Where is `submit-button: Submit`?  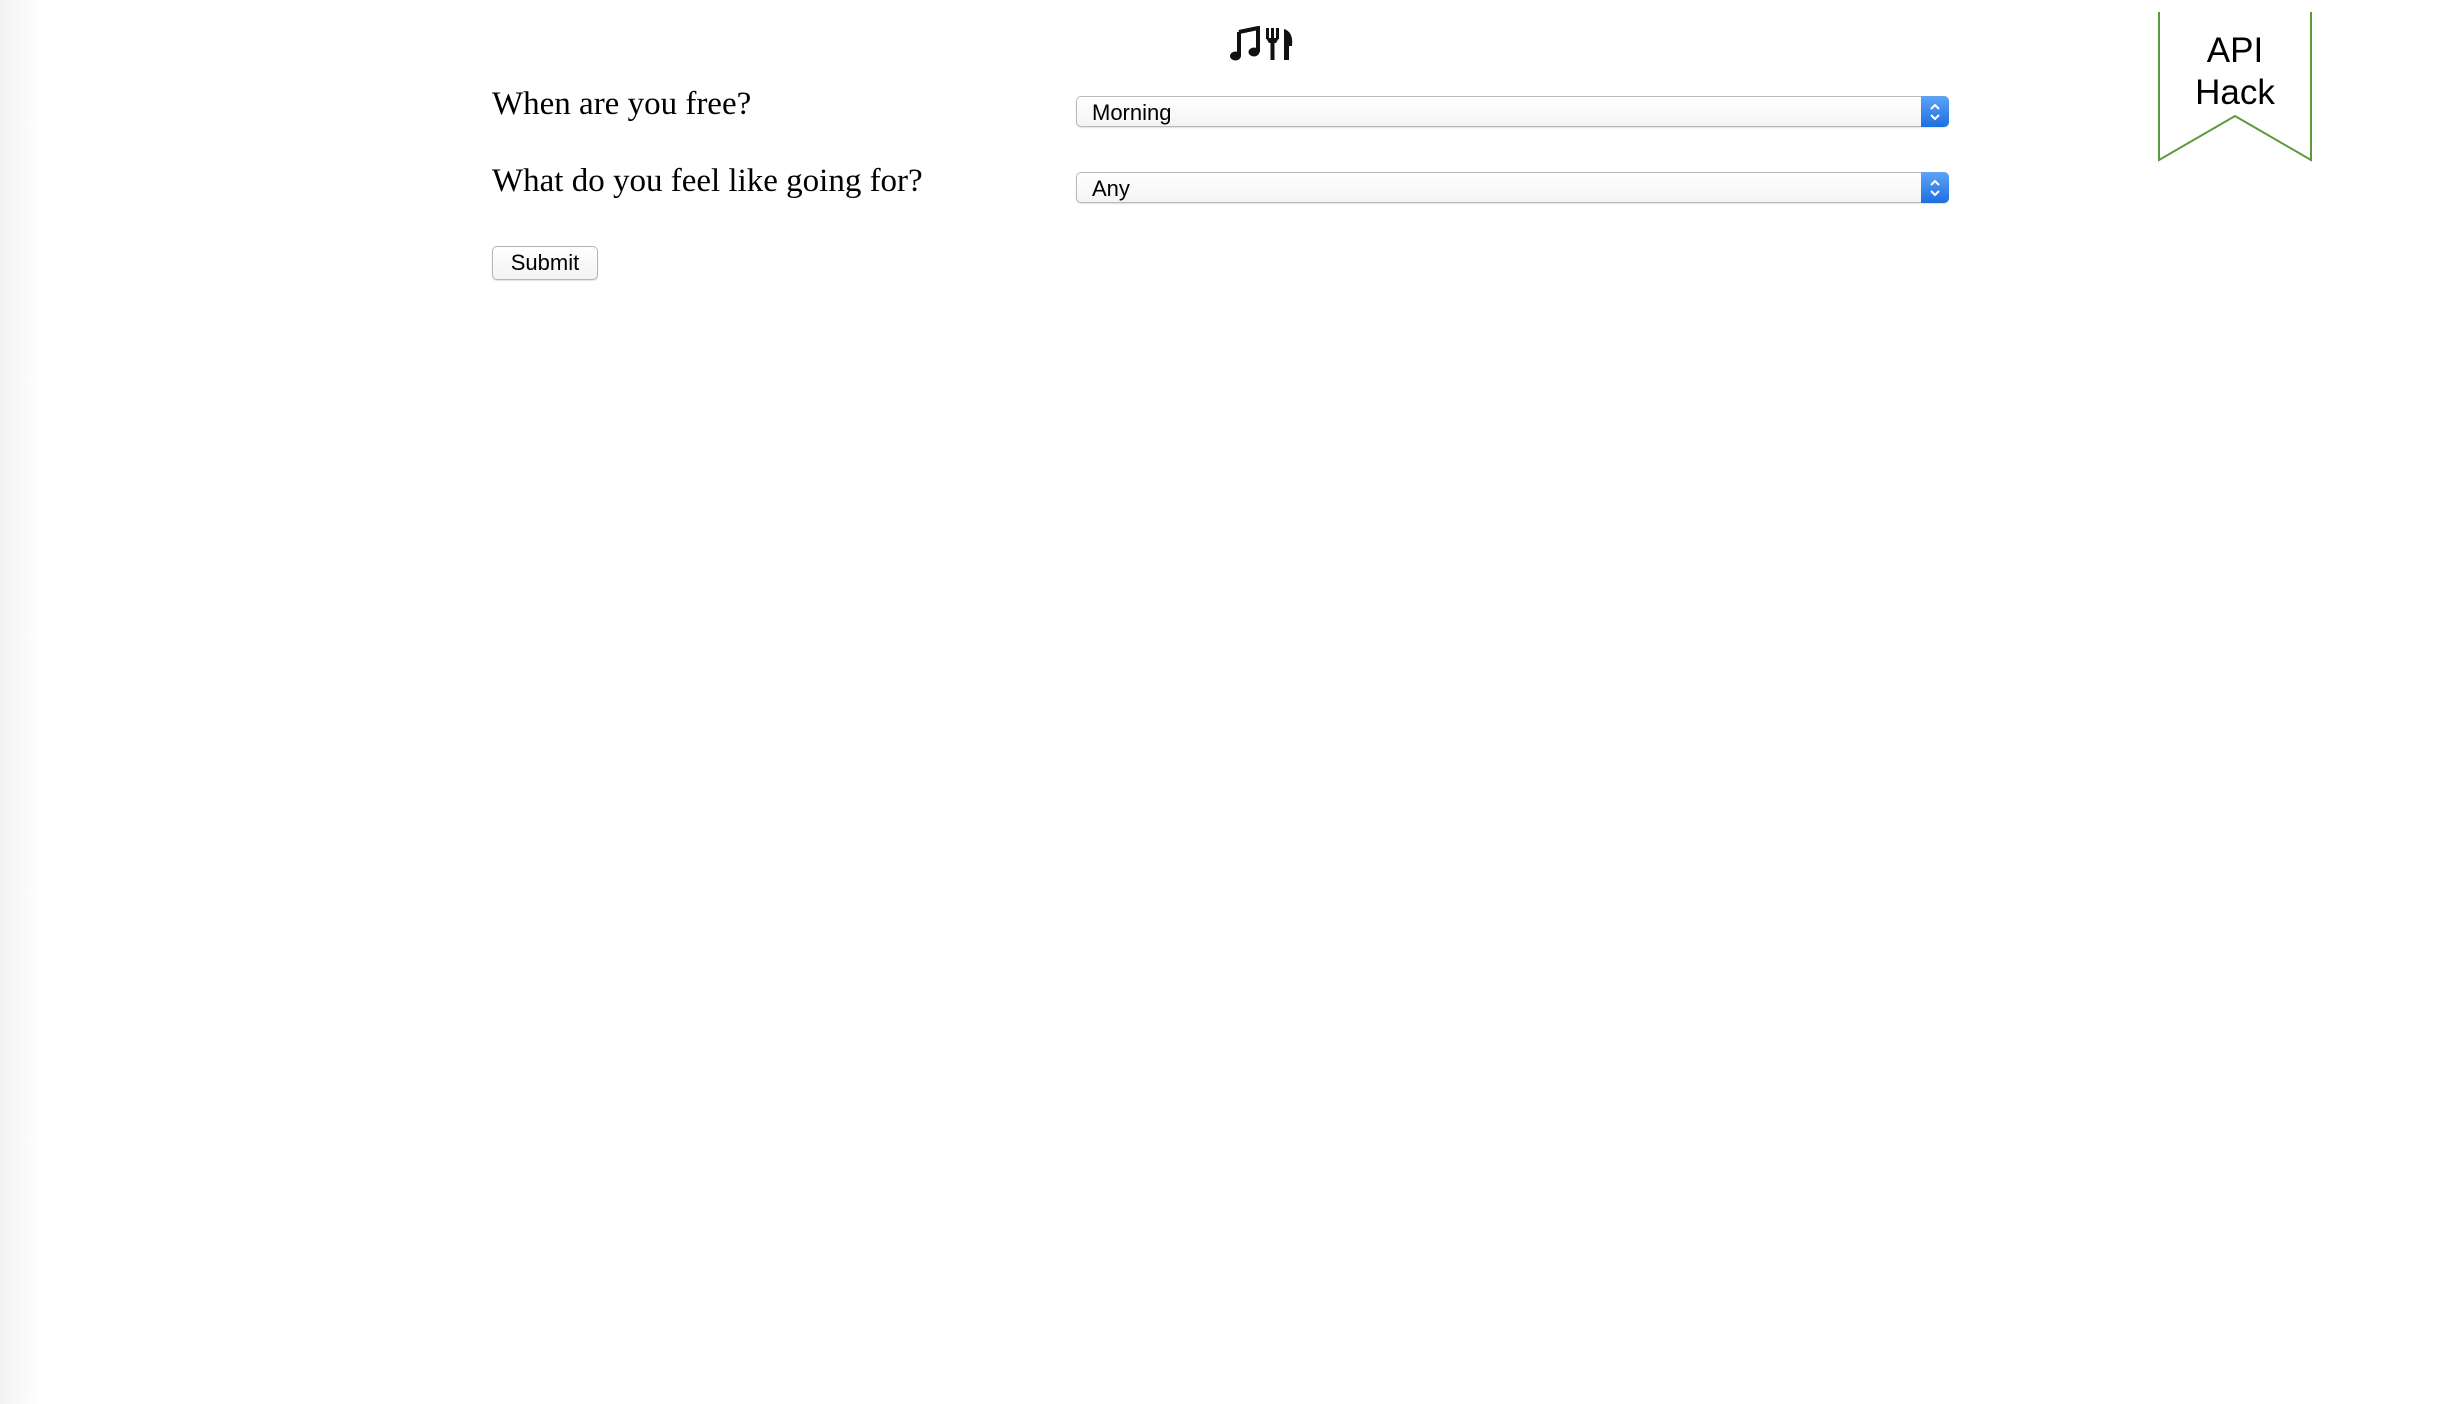
submit-button: Submit is located at coordinates (545, 263).